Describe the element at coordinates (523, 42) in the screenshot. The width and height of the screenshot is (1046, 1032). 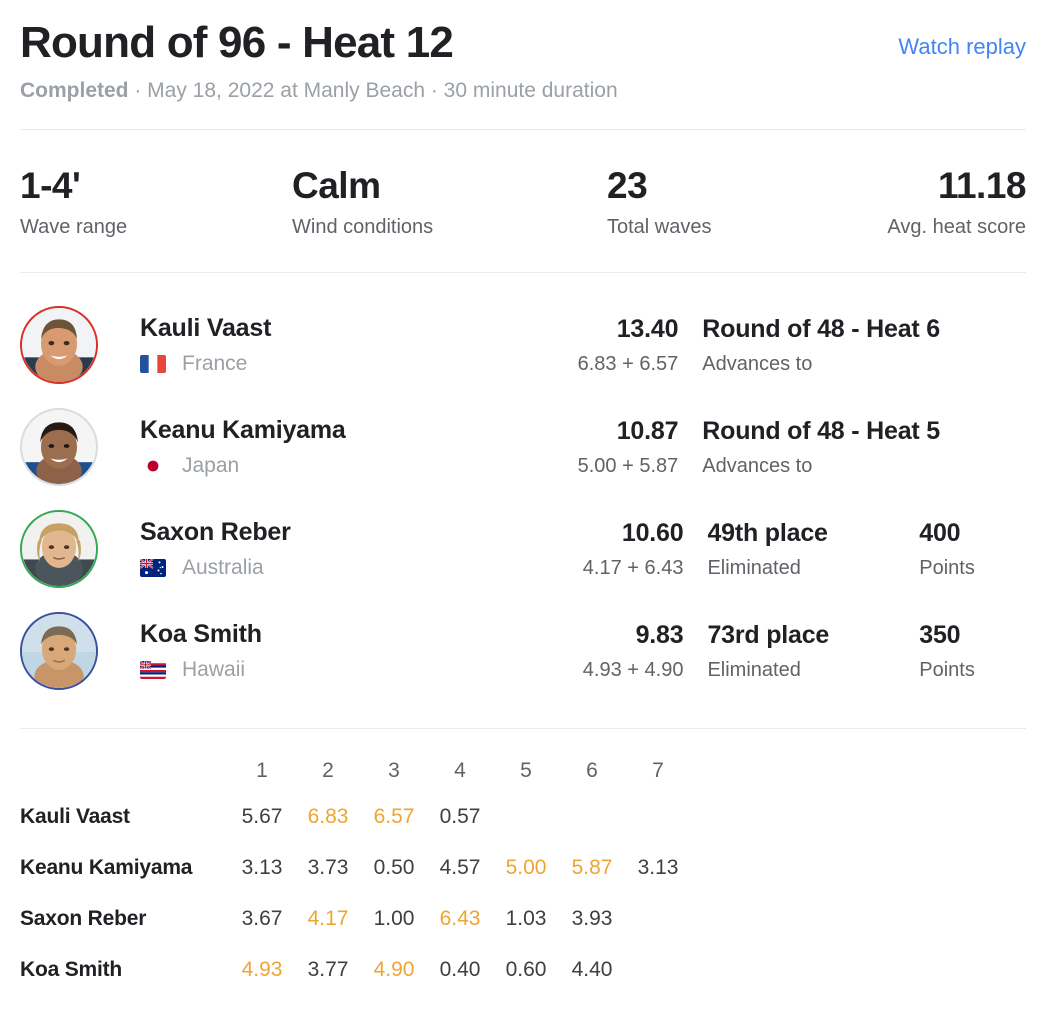
I see `title-row: Round of 96 - Heat 12 Watch replay` at that location.